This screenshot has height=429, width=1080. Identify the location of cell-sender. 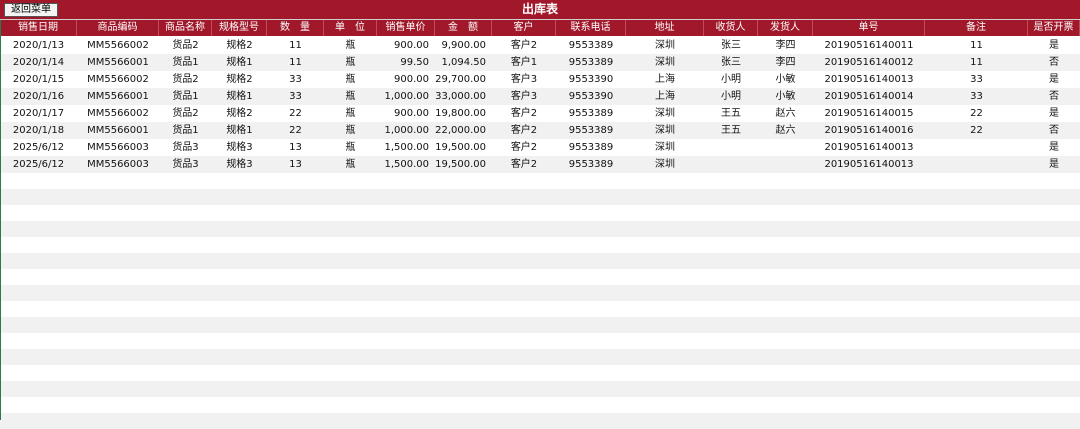
(785, 147).